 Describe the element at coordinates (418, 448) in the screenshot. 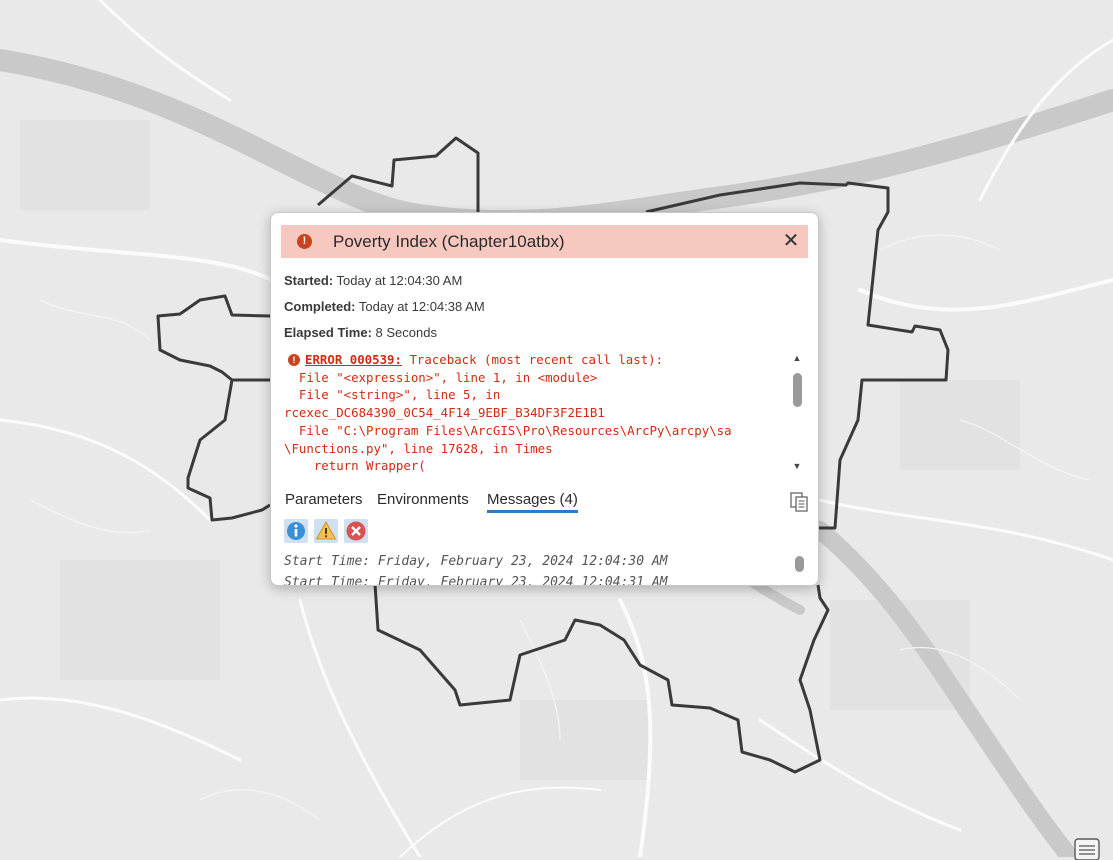

I see `error-line: \Functions.py", line 17628, in Times` at that location.